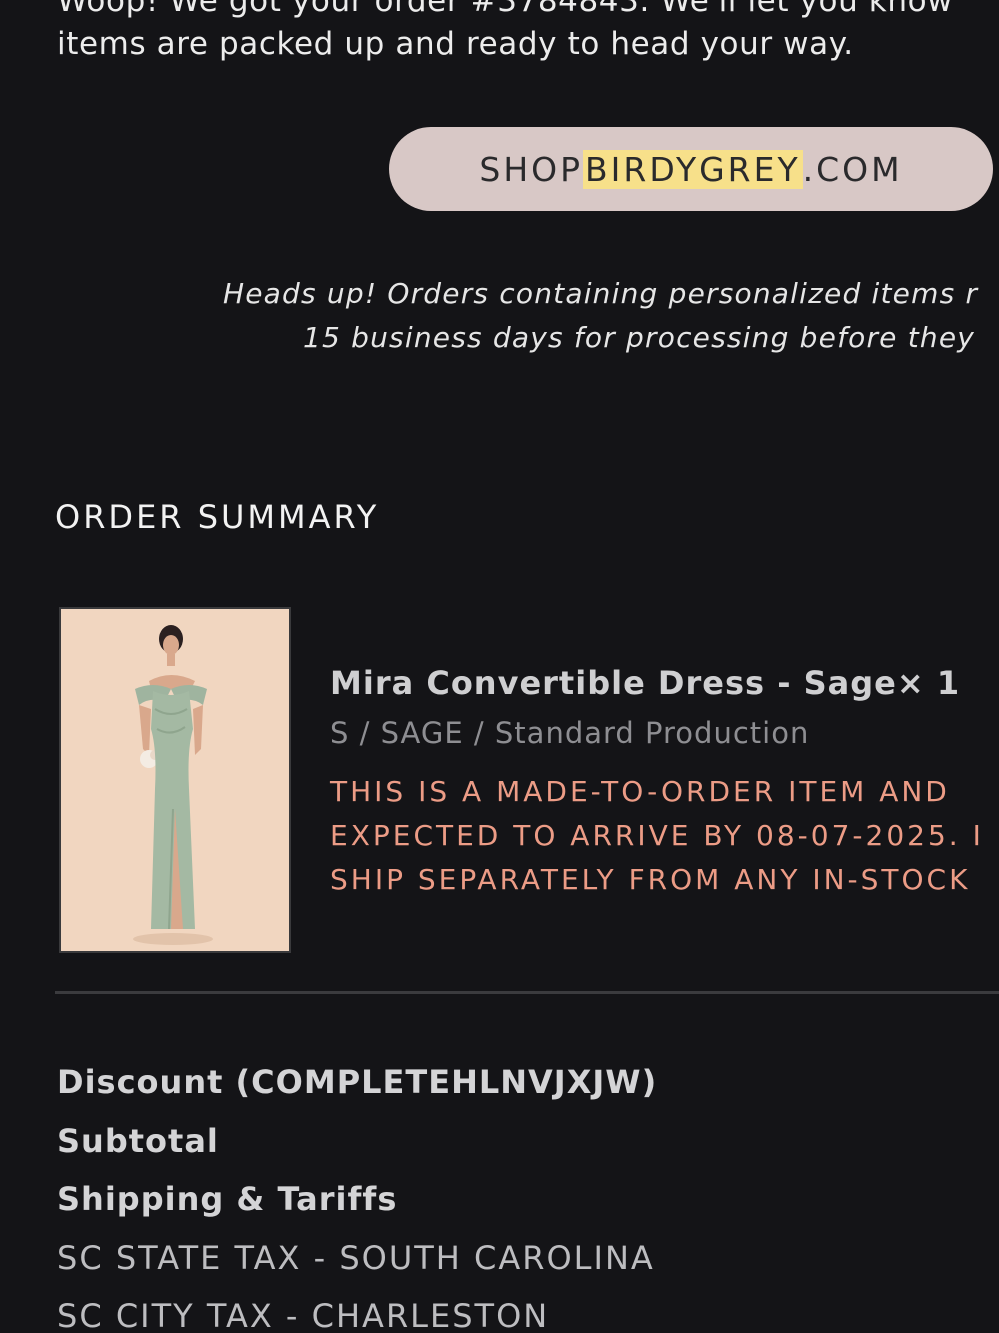 Image resolution: width=999 pixels, height=1333 pixels. I want to click on summary-divider, so click(527, 992).